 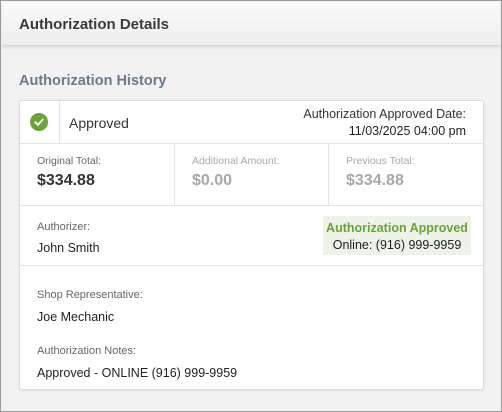 I want to click on additional-amount: Additional Amount: $0.00, so click(x=252, y=175).